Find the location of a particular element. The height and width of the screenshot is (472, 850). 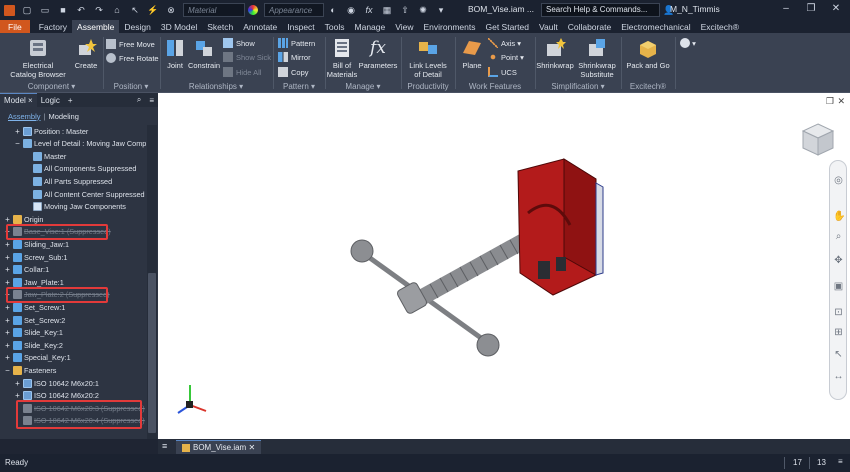

zoom-icon: ⌕ is located at coordinates (838, 236).